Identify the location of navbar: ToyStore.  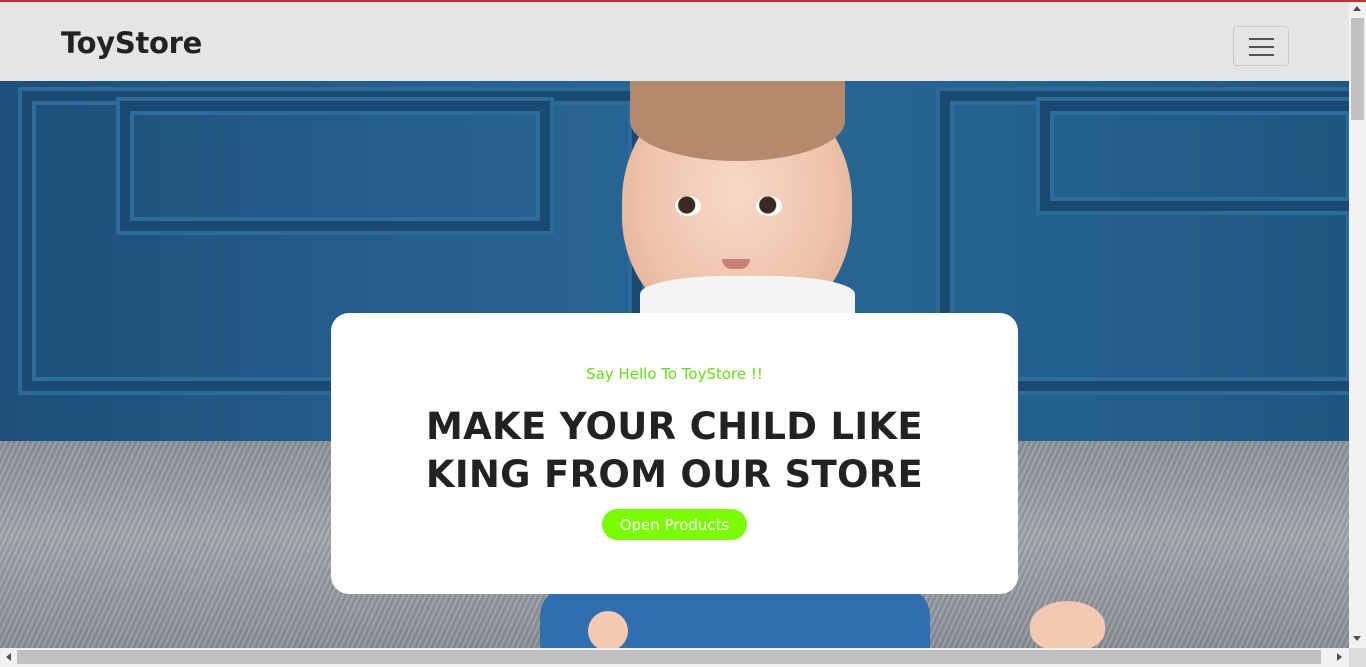
(674, 41).